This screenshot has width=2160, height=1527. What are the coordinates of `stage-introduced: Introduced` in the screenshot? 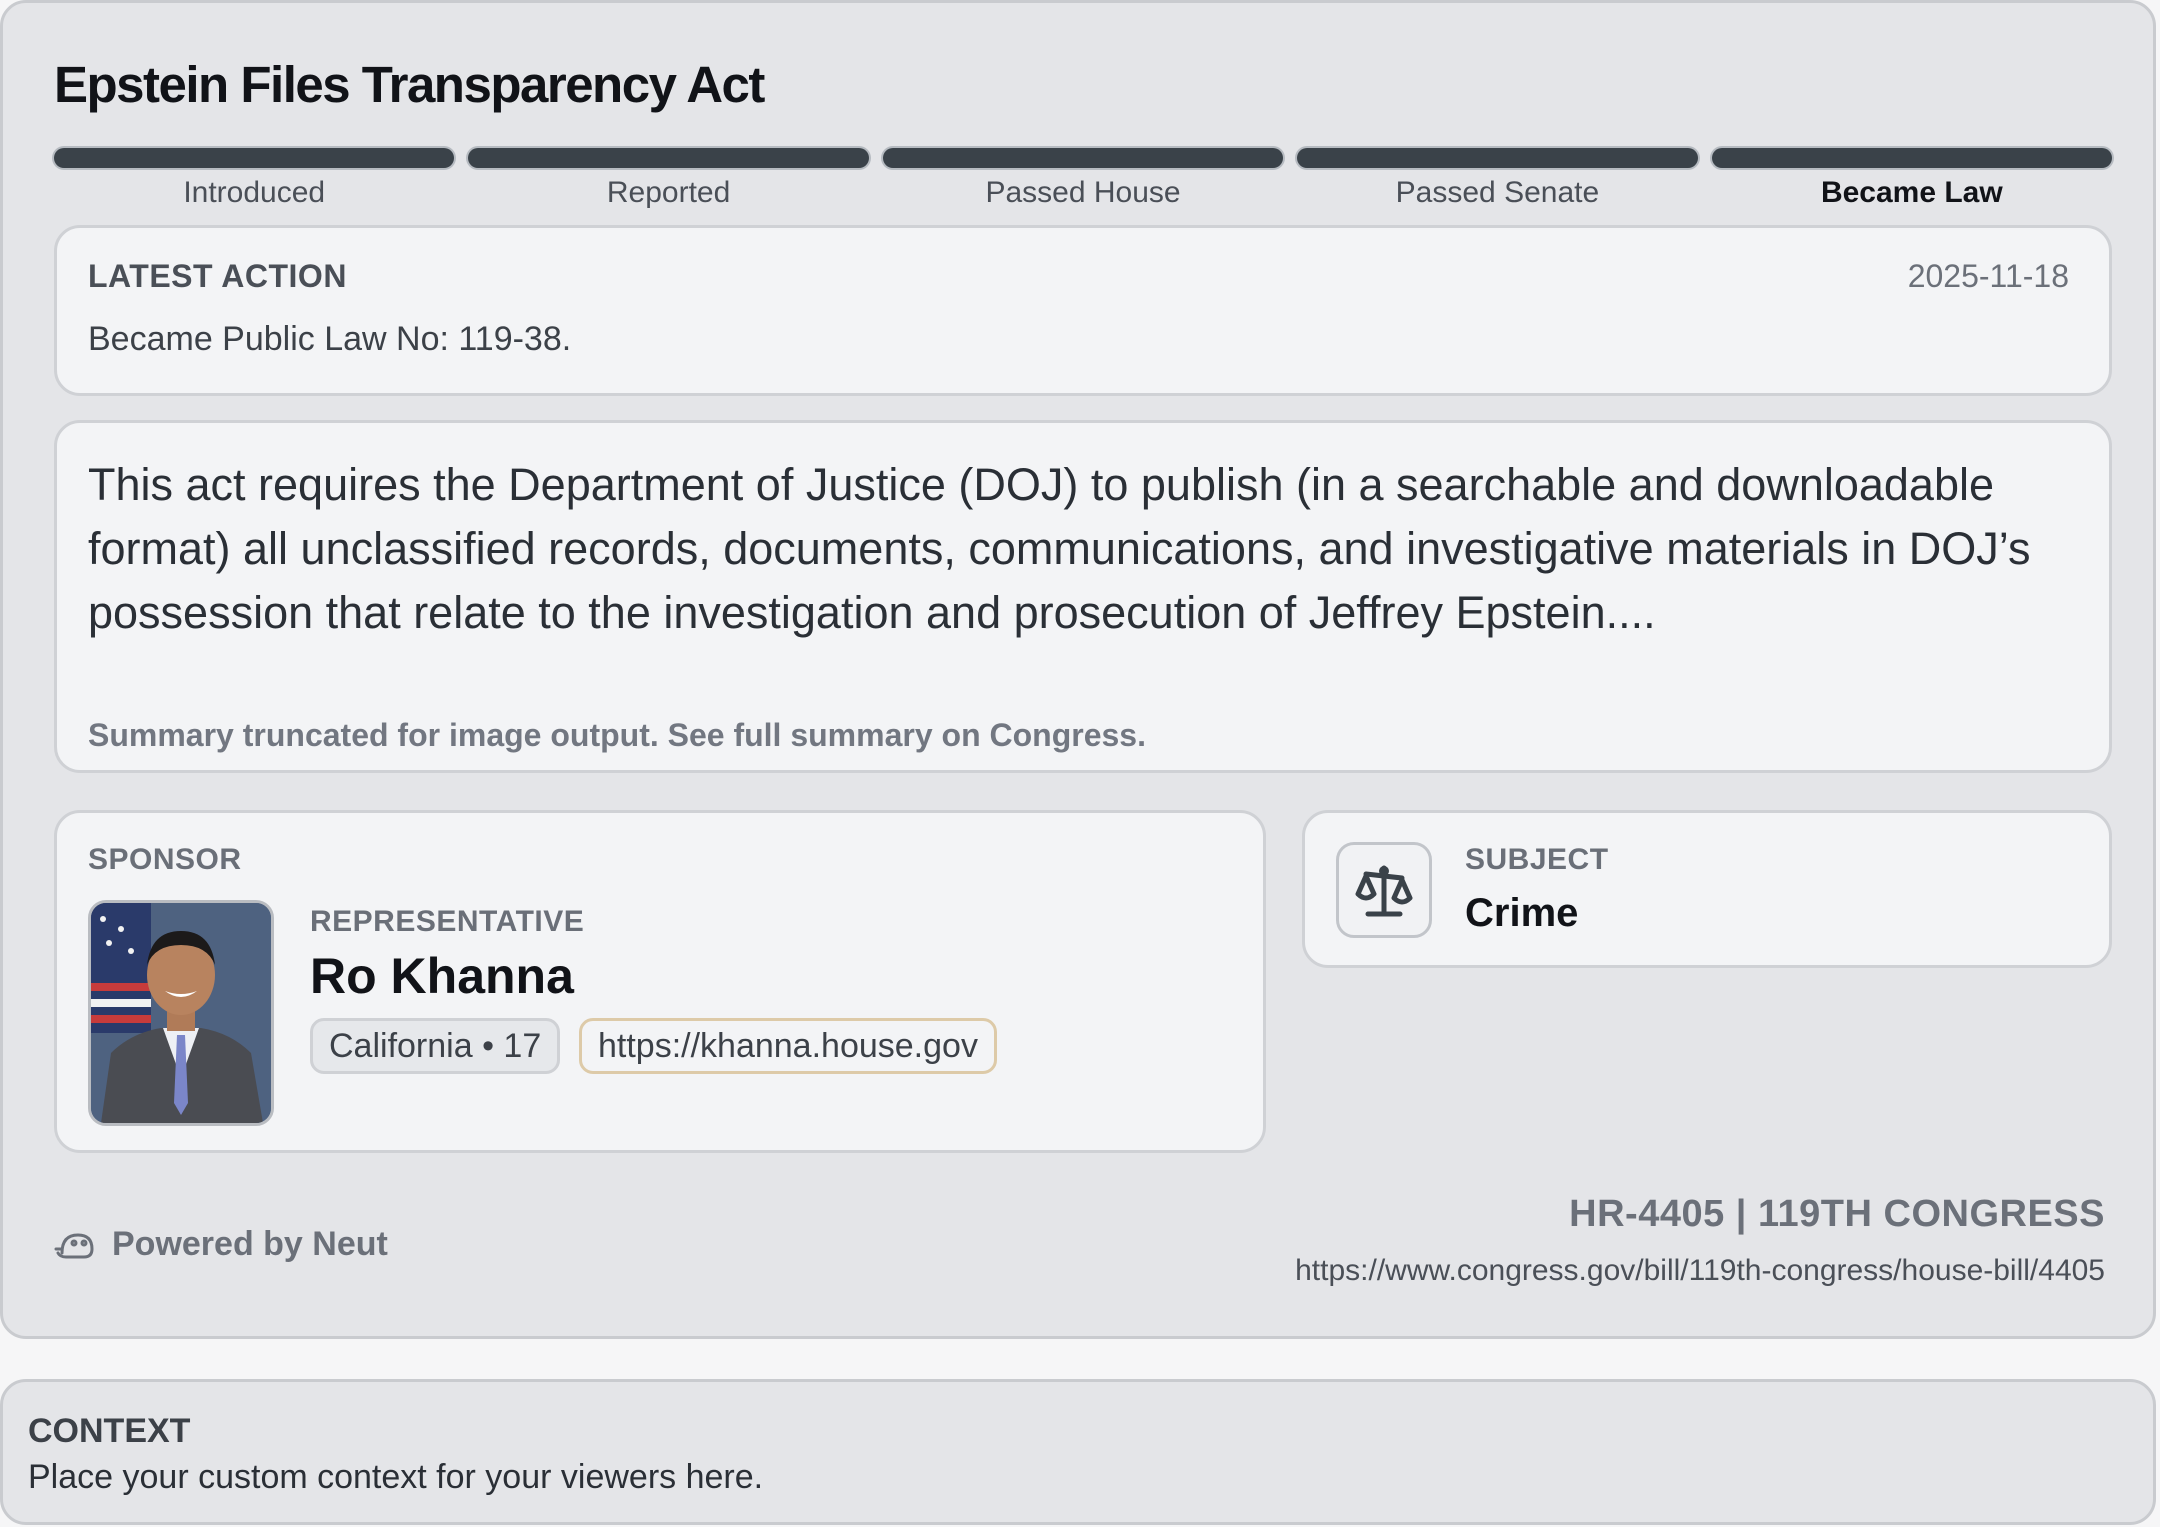 It's located at (254, 179).